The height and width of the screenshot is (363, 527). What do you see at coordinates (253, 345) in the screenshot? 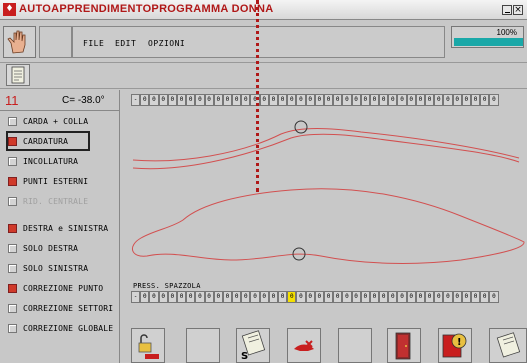
I see `save-button: S` at bounding box center [253, 345].